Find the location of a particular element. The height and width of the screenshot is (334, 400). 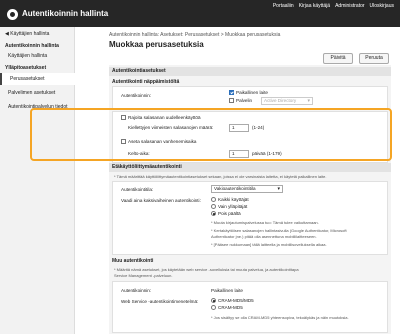

web-service-auth-label: Web Service -autentikointimenetelmä: is located at coordinates (160, 301).